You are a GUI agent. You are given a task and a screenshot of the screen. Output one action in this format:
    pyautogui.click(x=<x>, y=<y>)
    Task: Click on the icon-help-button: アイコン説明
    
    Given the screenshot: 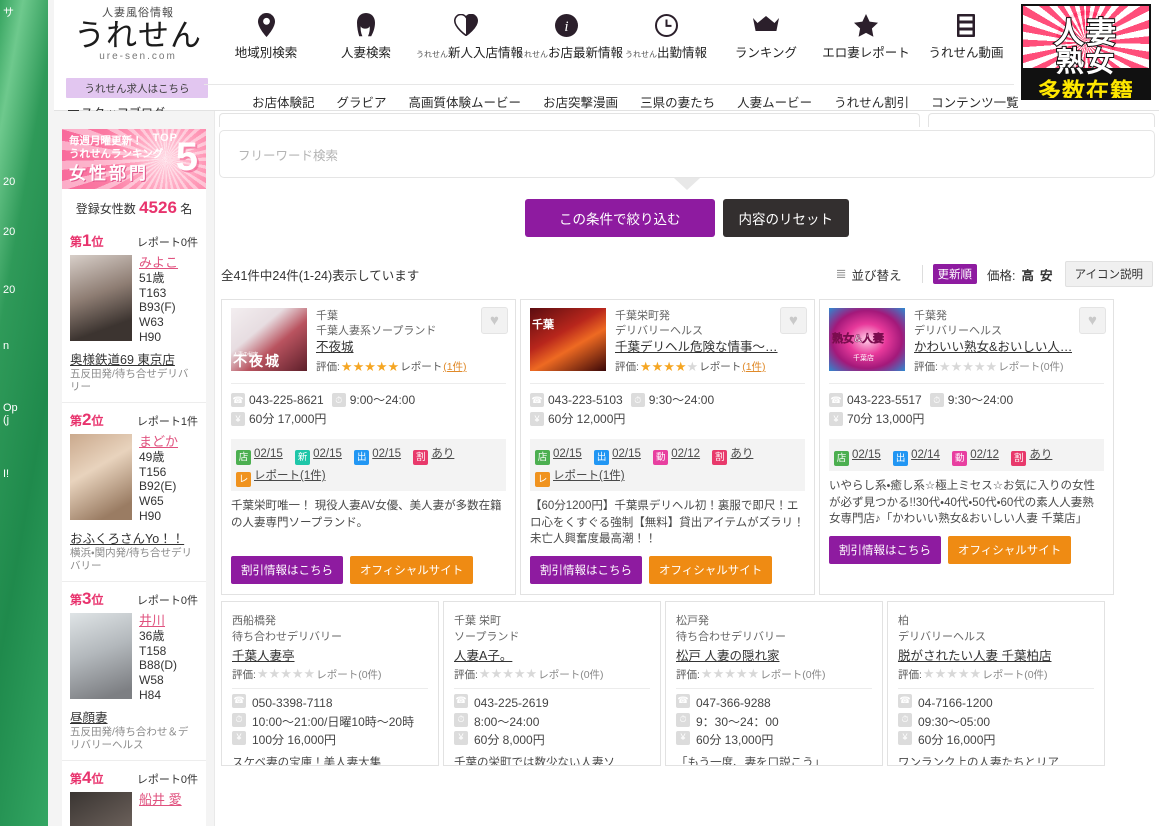 What is the action you would take?
    pyautogui.click(x=1108, y=274)
    